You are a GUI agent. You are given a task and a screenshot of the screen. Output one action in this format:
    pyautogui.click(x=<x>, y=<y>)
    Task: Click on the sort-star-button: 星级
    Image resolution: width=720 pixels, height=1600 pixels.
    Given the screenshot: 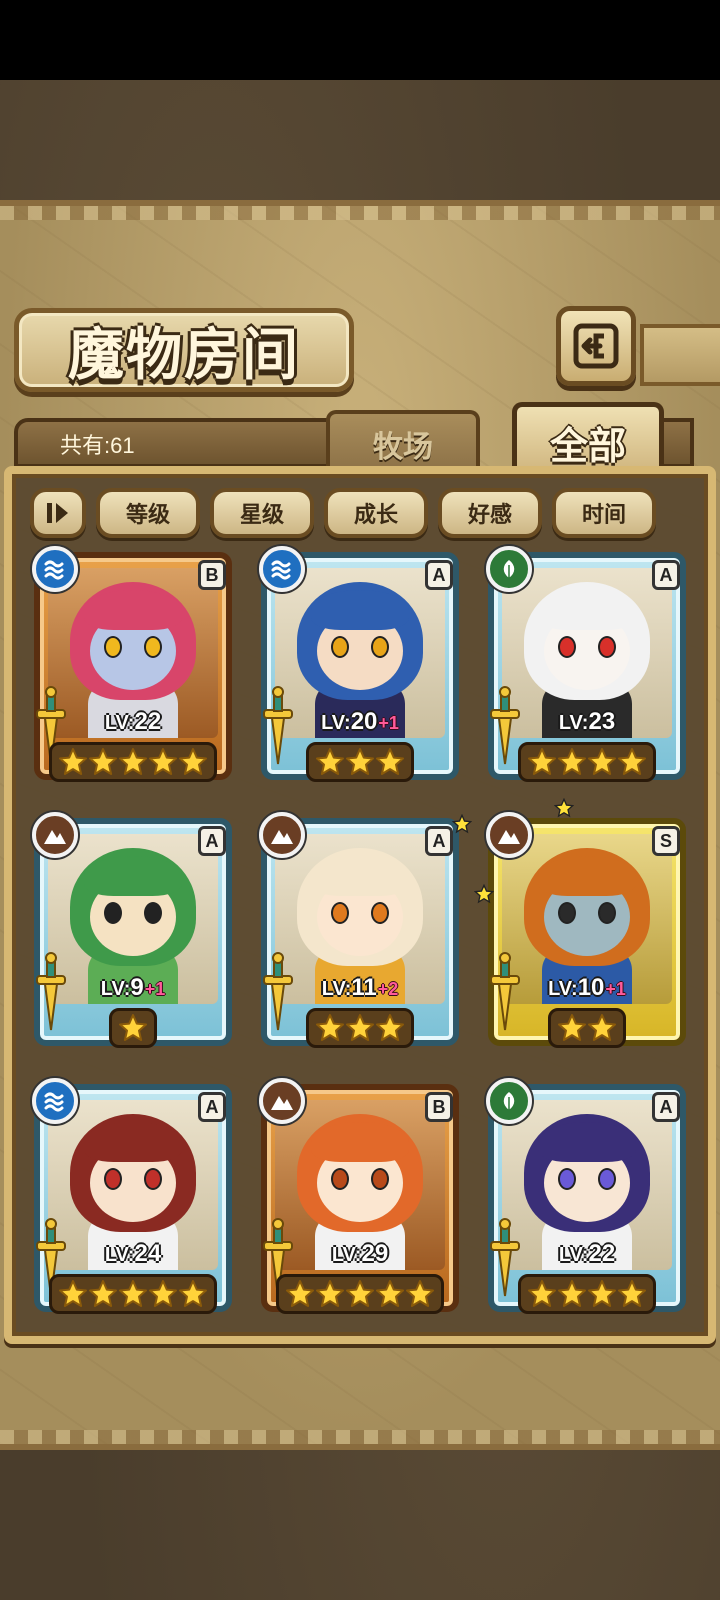 What is the action you would take?
    pyautogui.click(x=262, y=513)
    